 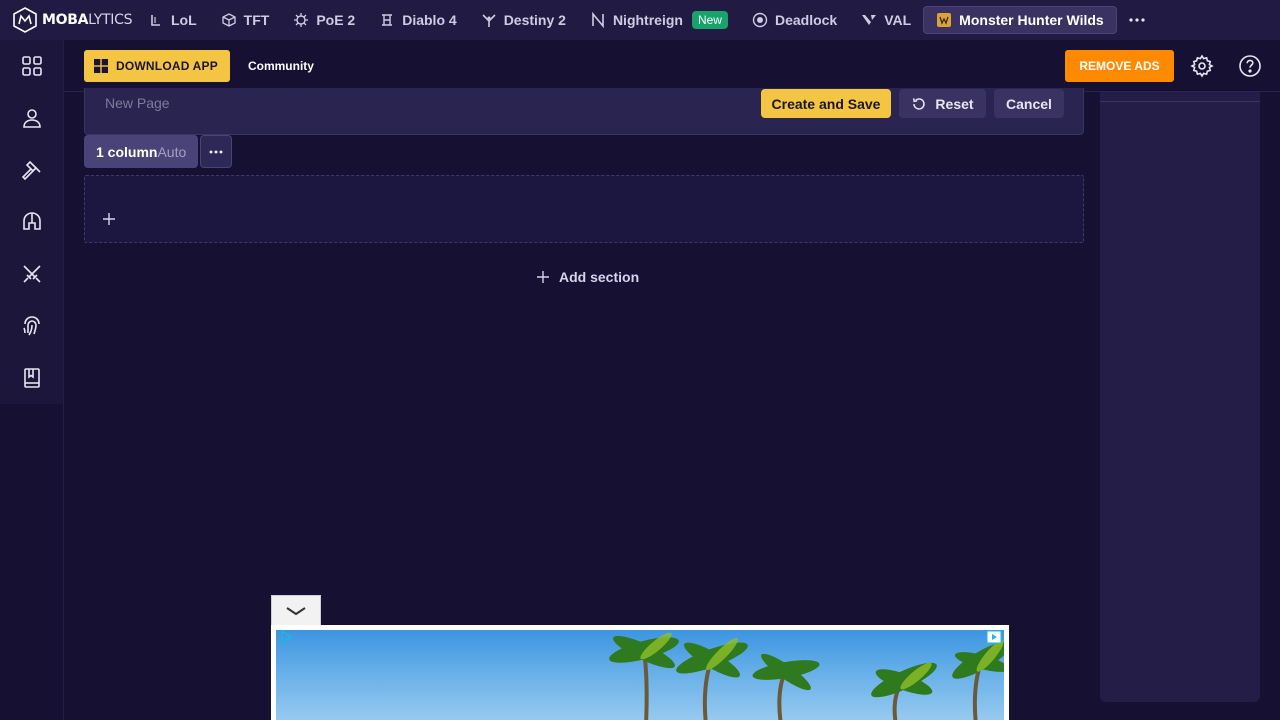 I want to click on add-widget-plus-icon, so click(x=109, y=219).